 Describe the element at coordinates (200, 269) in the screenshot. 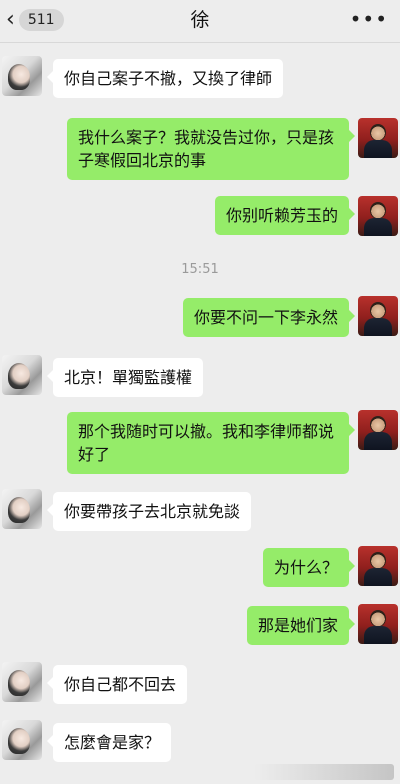

I see `time-separator: 15:51` at that location.